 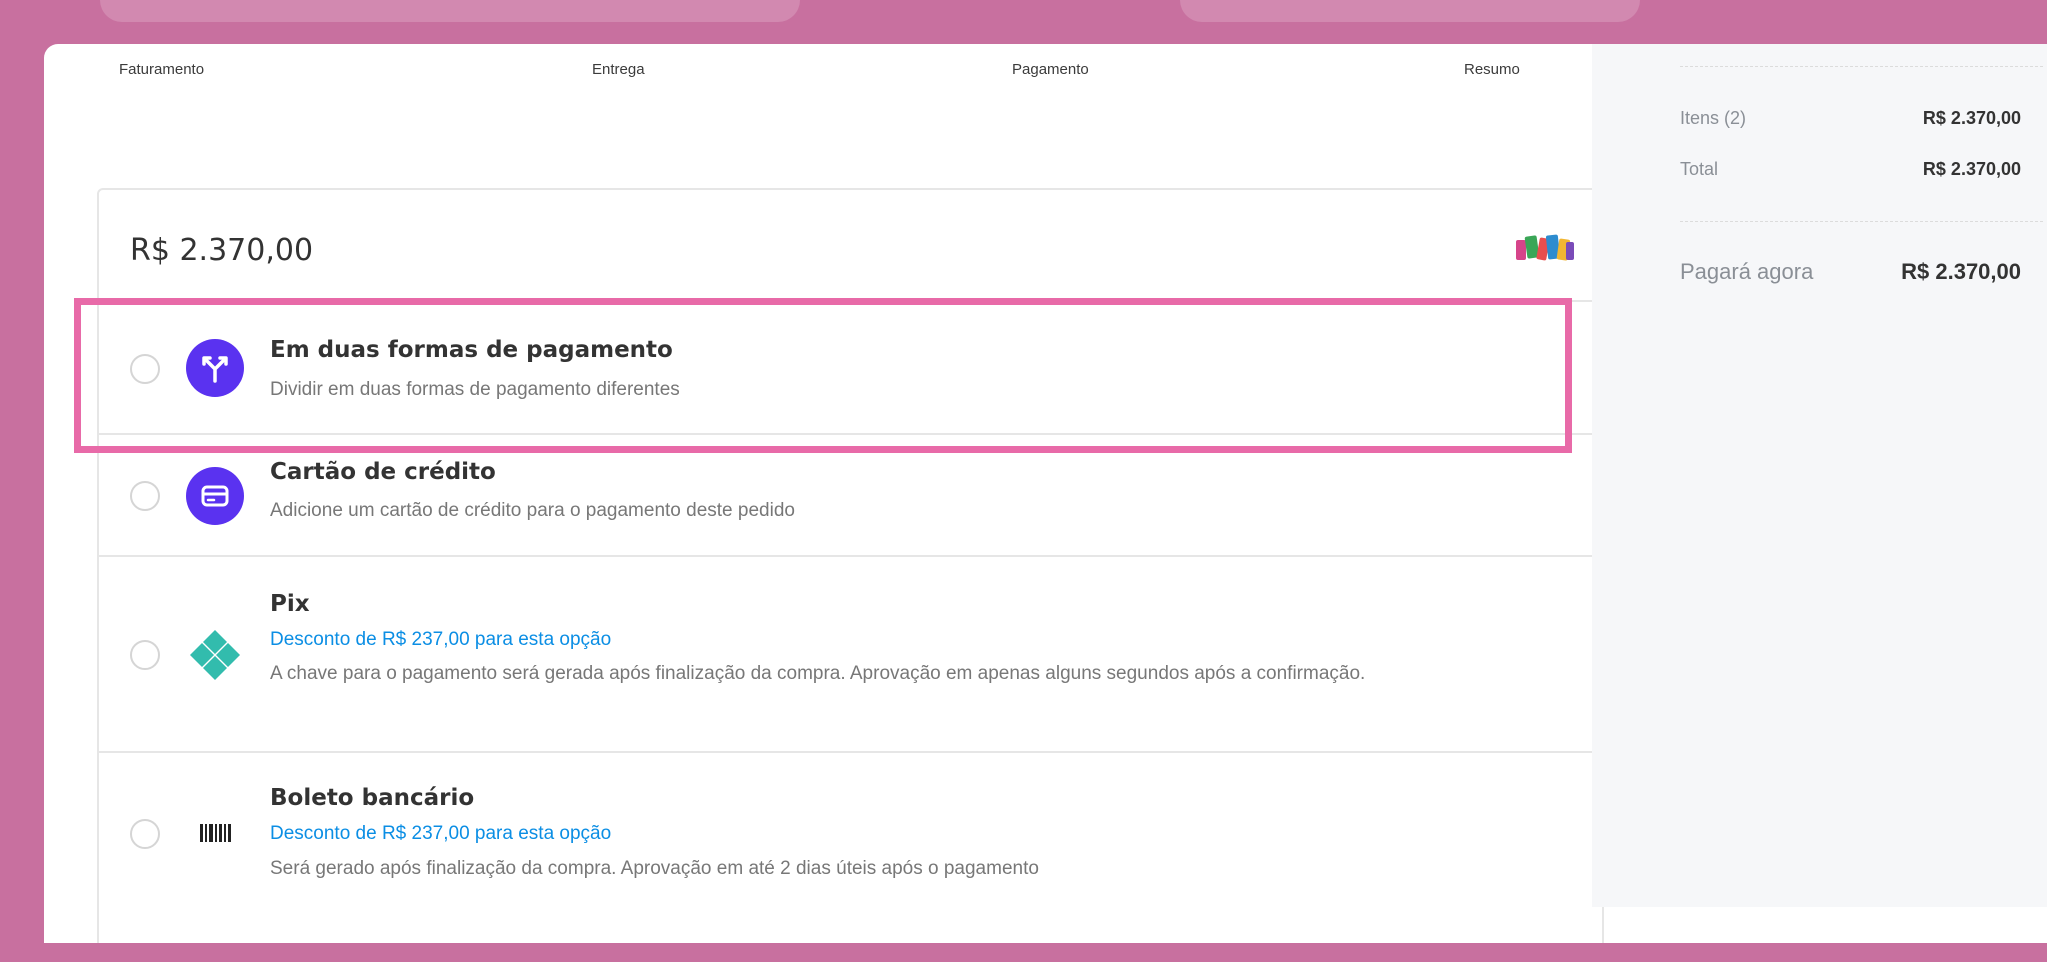 What do you see at coordinates (215, 496) in the screenshot?
I see `credit-card-icon` at bounding box center [215, 496].